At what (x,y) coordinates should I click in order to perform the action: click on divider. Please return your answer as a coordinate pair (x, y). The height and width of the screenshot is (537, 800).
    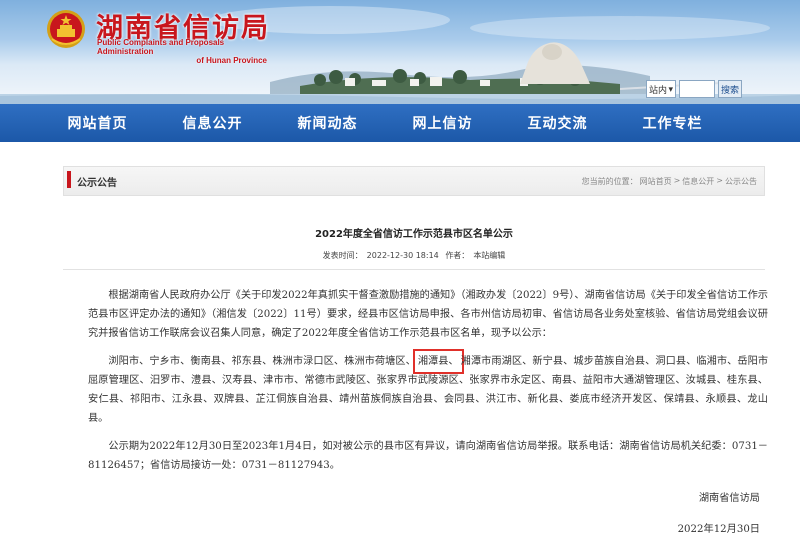
    Looking at the image, I should click on (414, 269).